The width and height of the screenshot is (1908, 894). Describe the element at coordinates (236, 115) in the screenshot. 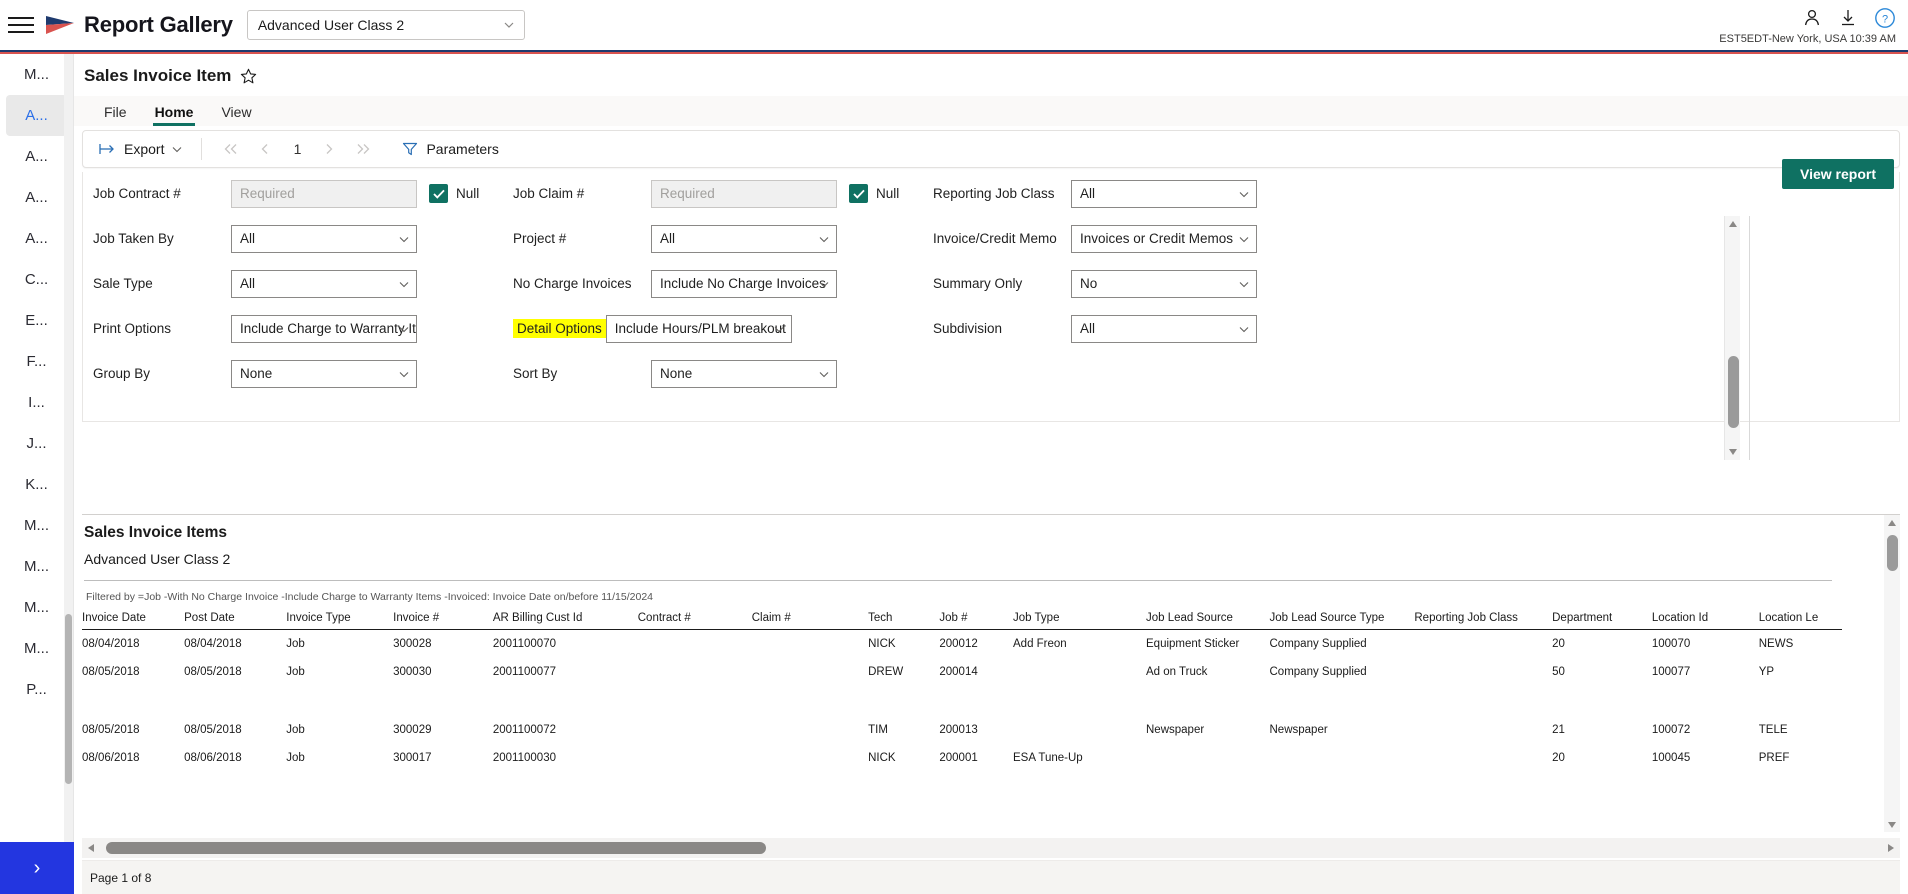

I see `tab-view: View` at that location.